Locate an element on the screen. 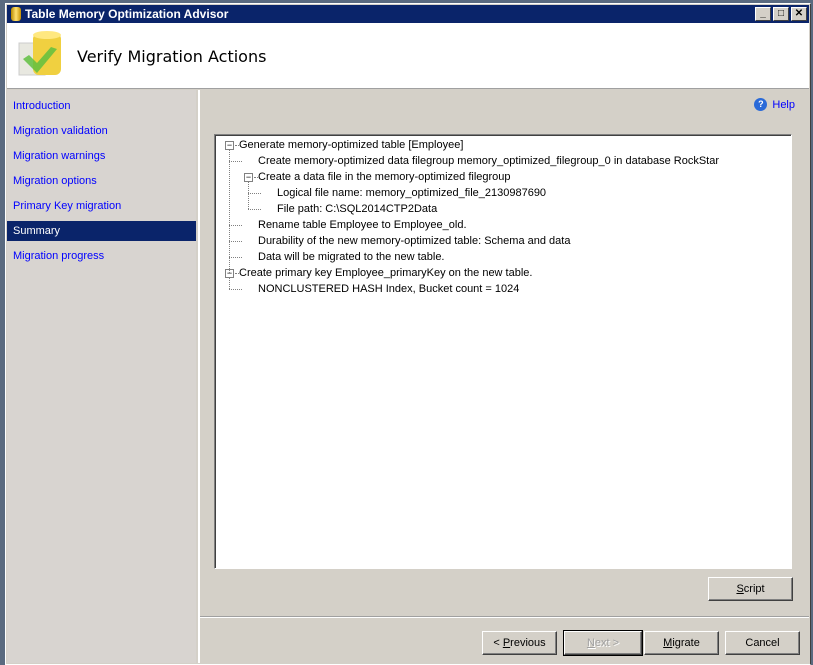 Image resolution: width=813 pixels, height=665 pixels. script-button: Script is located at coordinates (750, 589).